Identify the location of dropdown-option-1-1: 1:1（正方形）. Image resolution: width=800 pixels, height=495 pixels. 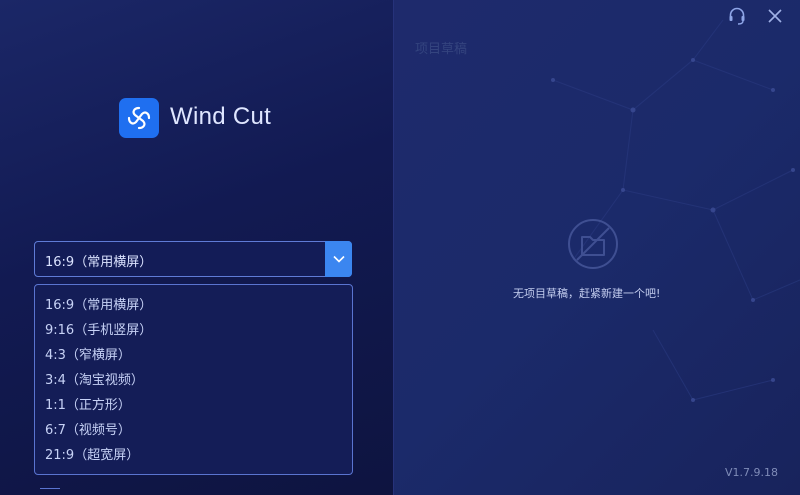
(193, 405).